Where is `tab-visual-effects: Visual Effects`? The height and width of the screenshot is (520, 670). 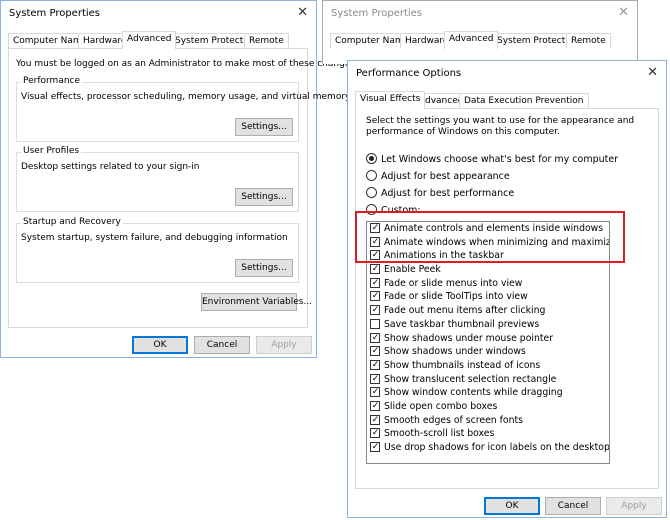 tab-visual-effects: Visual Effects is located at coordinates (390, 100).